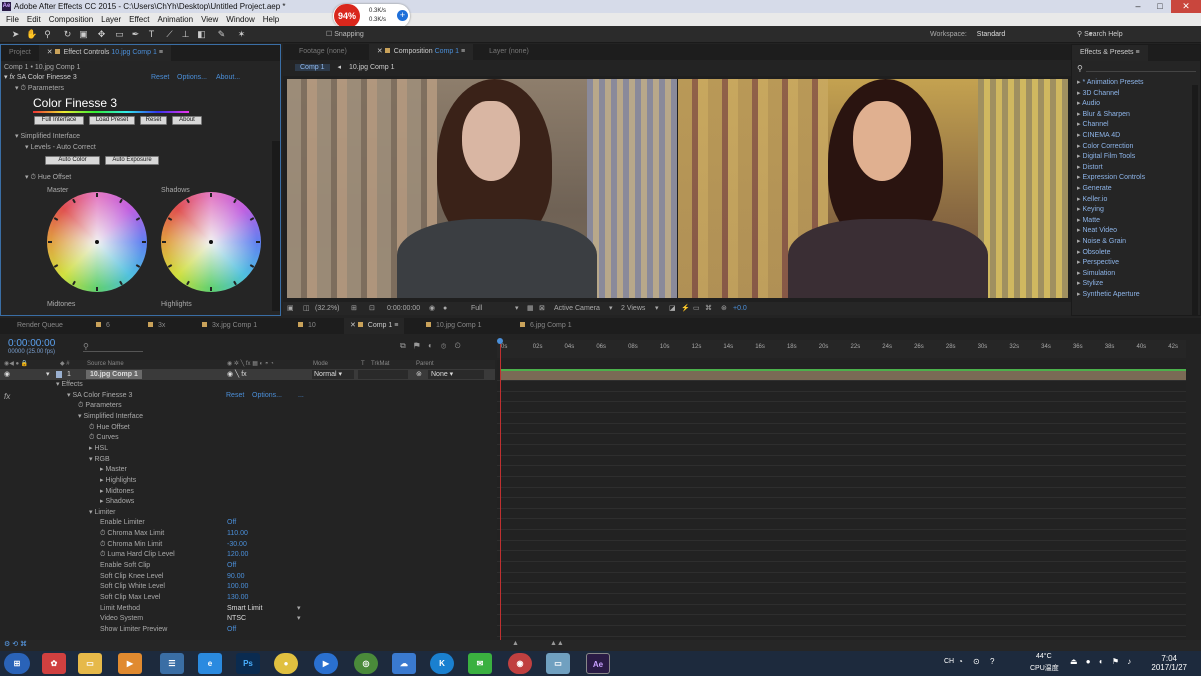 The height and width of the screenshot is (676, 1201). Describe the element at coordinates (380, 364) in the screenshot. I see `header-trkmat: TrkMat` at that location.